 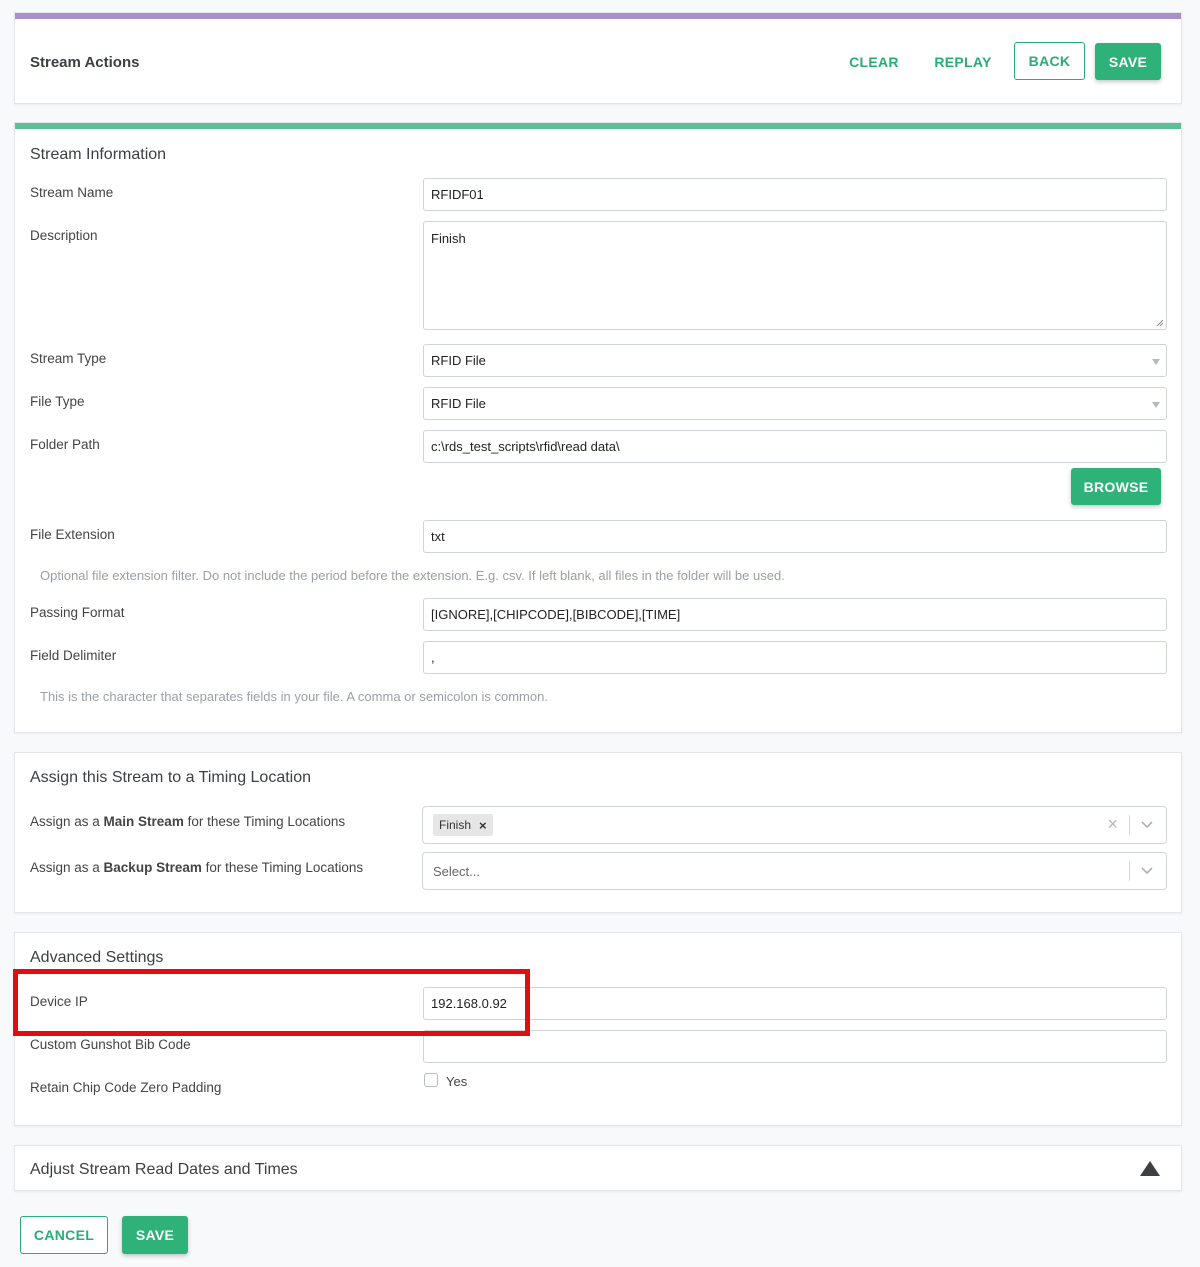 I want to click on device-ip-input: 192.168.0.92, so click(x=795, y=1003).